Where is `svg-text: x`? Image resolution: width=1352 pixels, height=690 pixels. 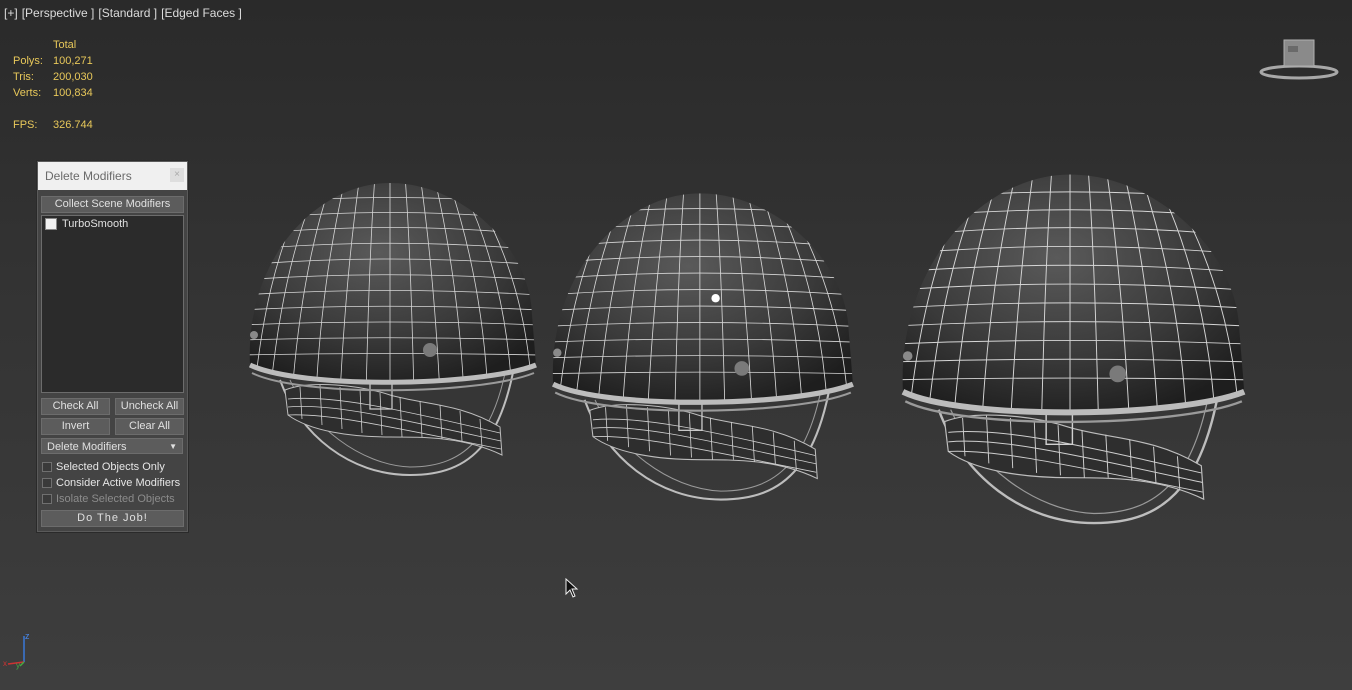 svg-text: x is located at coordinates (5, 663).